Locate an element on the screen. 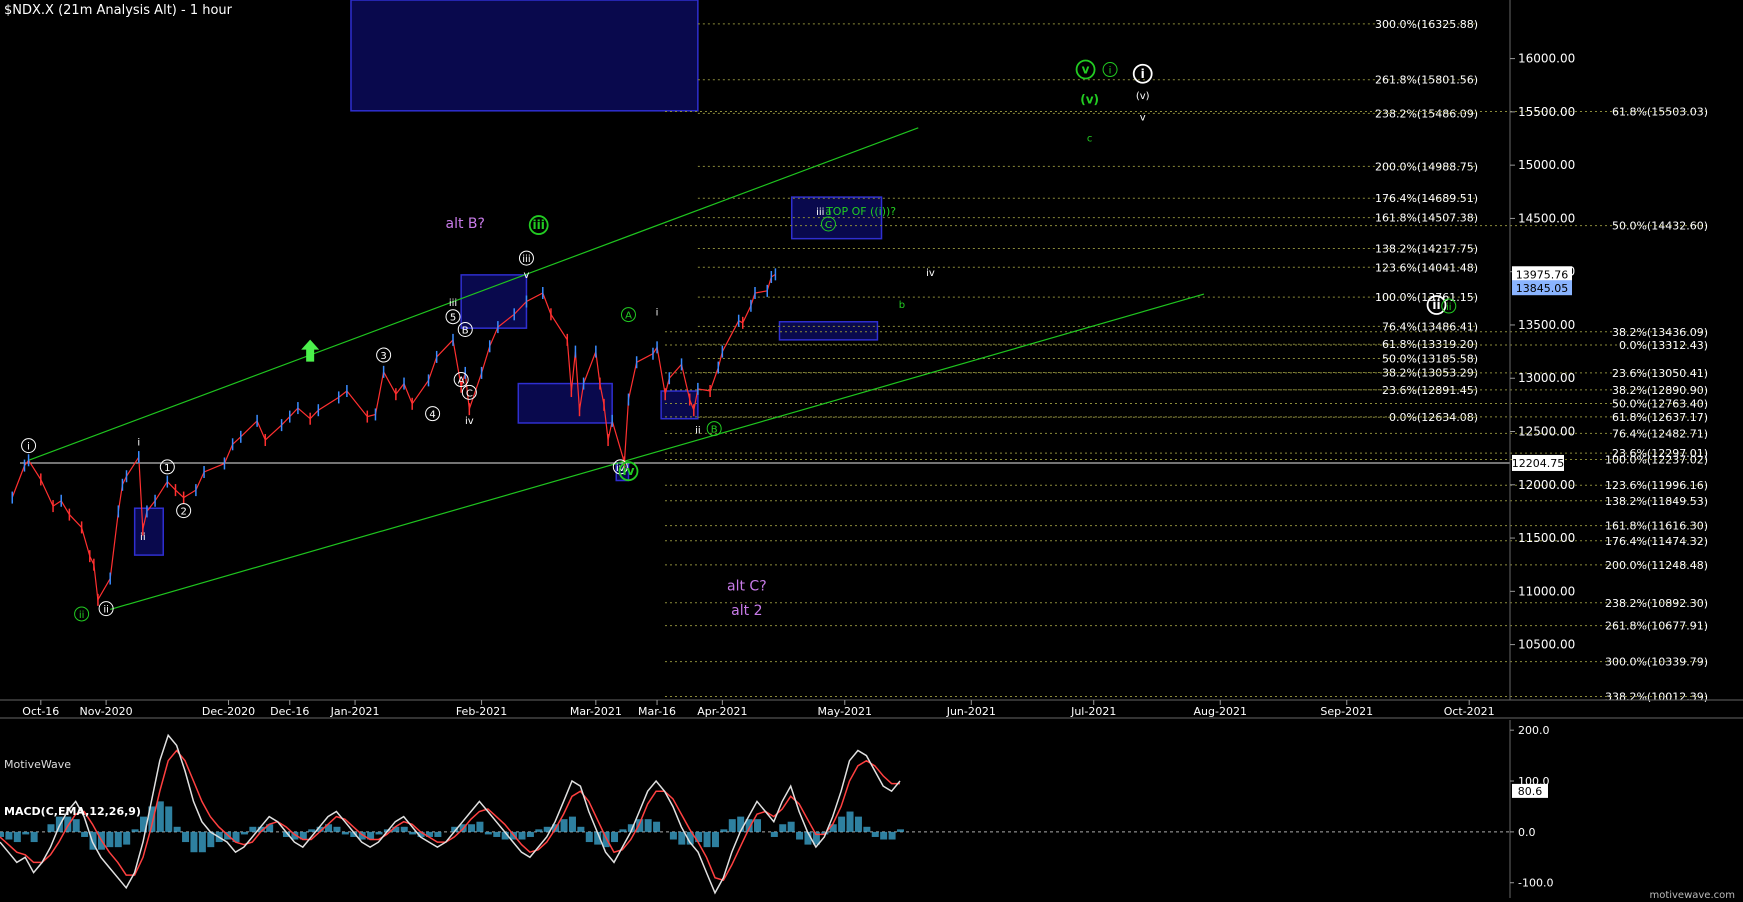 The width and height of the screenshot is (1743, 902). x-tick-label: Jan-2021 is located at coordinates (355, 711).